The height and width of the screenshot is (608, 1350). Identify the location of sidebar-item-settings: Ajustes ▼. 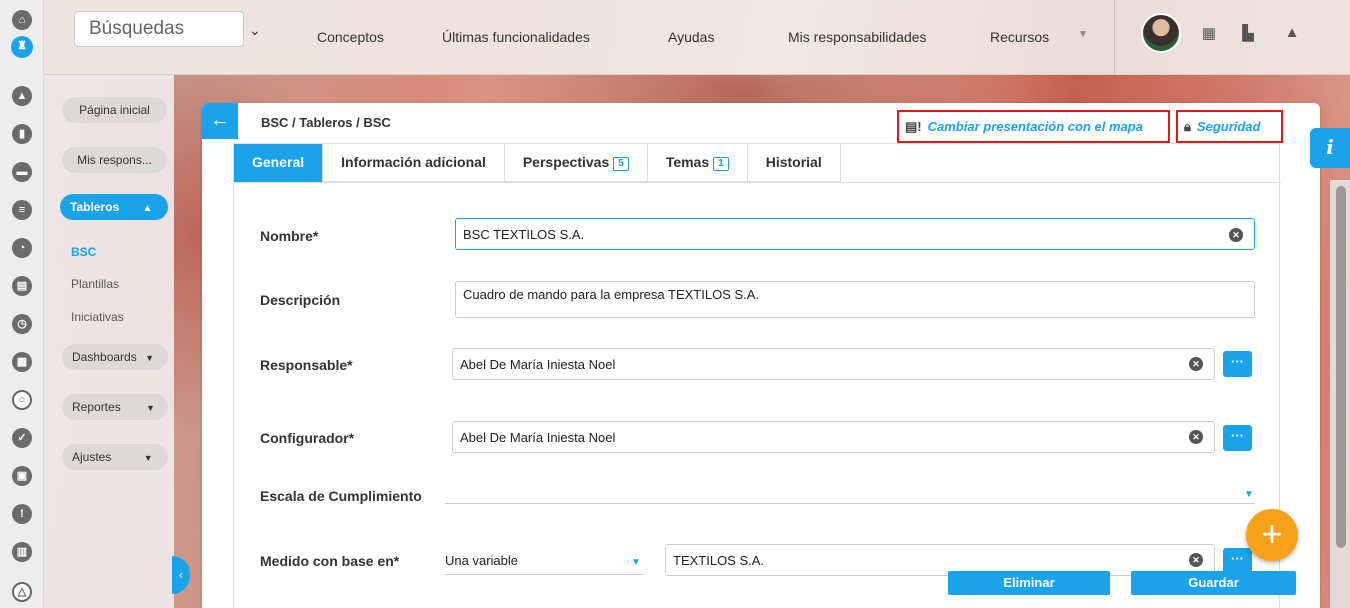
(115, 457).